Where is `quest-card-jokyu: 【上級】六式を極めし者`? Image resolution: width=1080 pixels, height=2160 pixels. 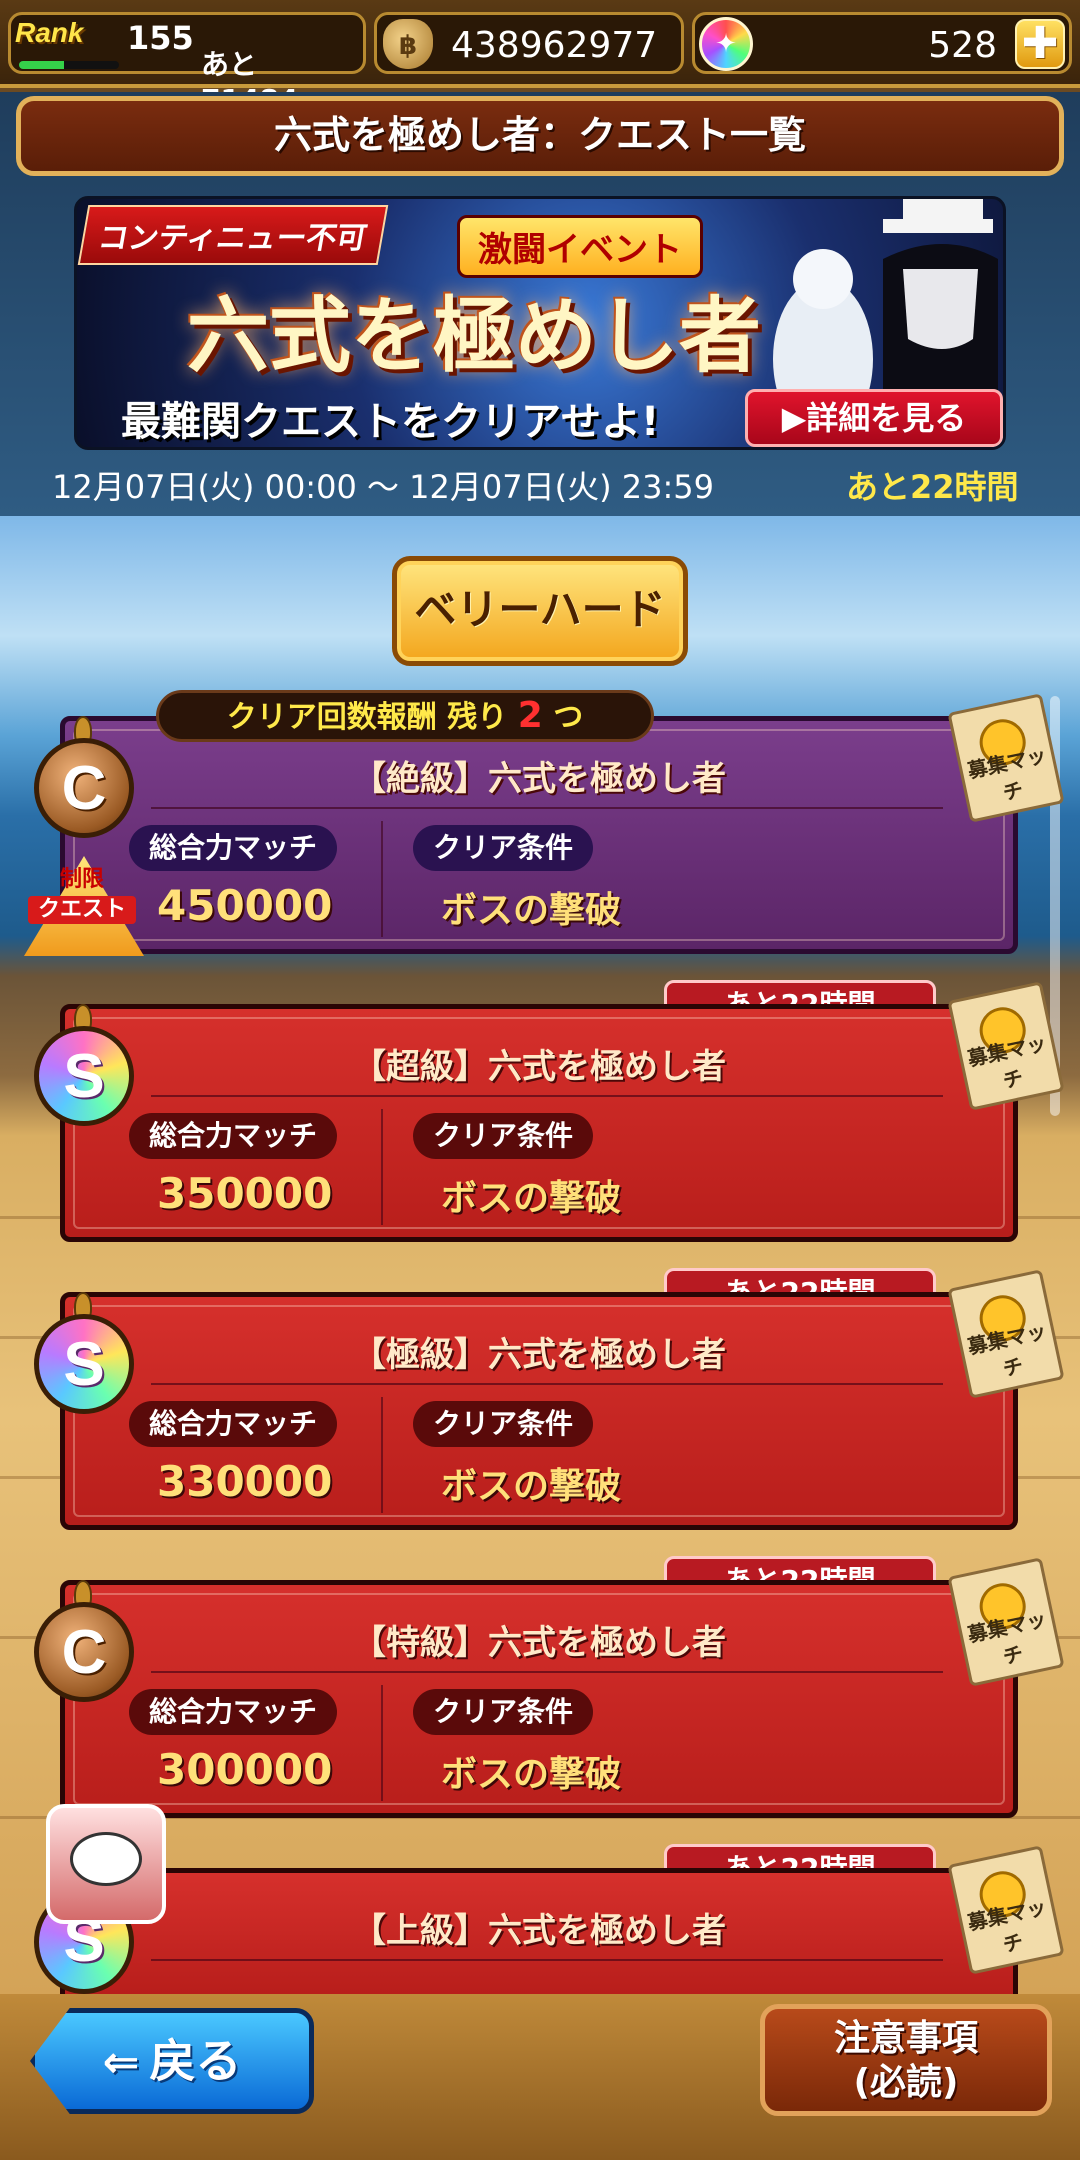
quest-card-jokyu: 【上級】六式を極めし者 is located at coordinates (539, 1931).